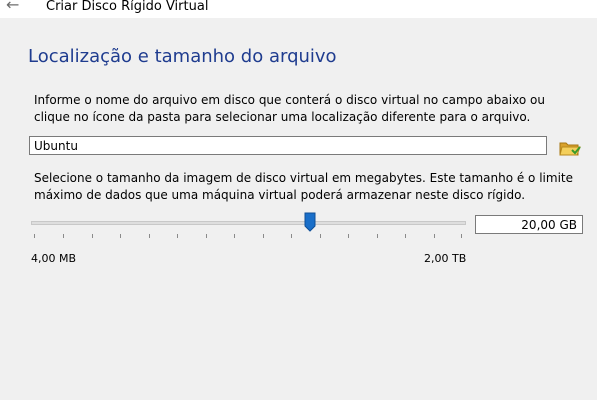 This screenshot has width=597, height=400. Describe the element at coordinates (182, 56) in the screenshot. I see `page-title: Localização e tamanho do arquivo` at that location.